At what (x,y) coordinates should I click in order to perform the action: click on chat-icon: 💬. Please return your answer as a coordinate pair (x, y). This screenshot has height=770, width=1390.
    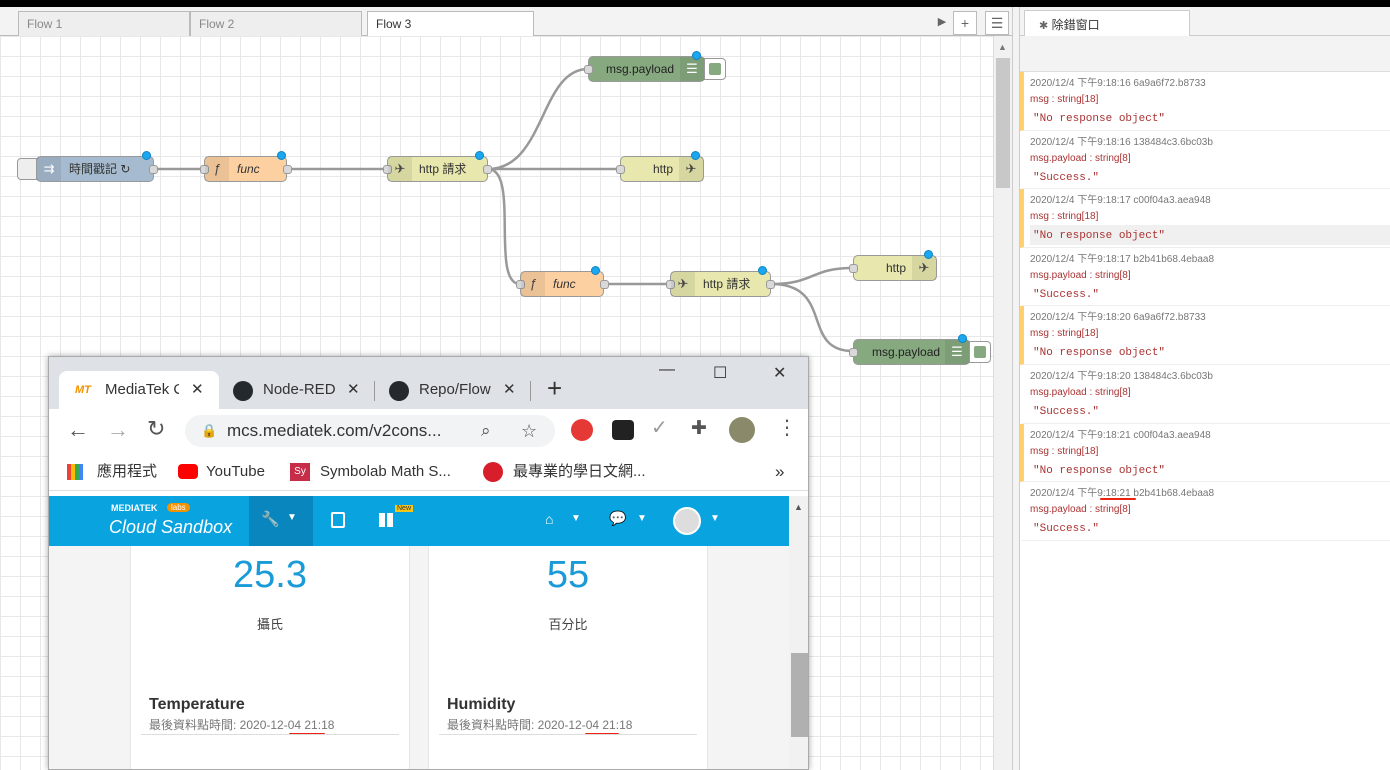
    Looking at the image, I should click on (617, 518).